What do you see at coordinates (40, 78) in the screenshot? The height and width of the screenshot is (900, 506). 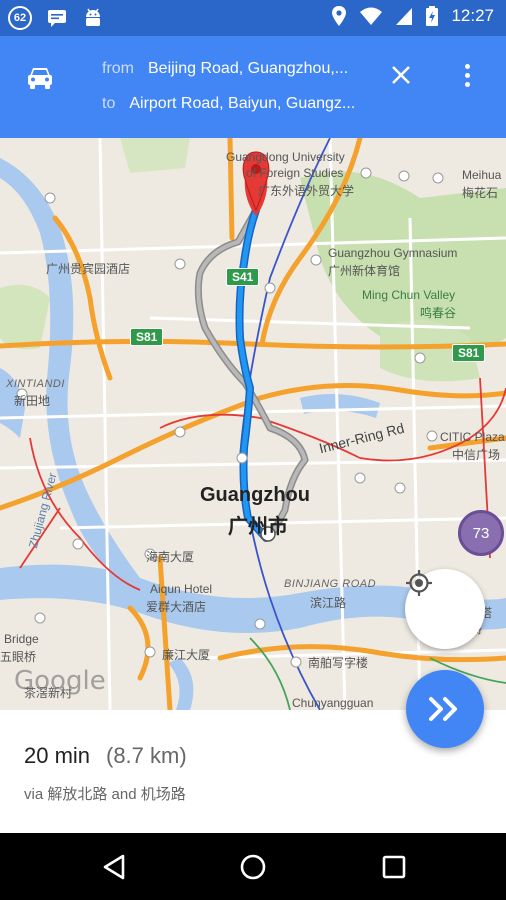 I see `car-icon` at bounding box center [40, 78].